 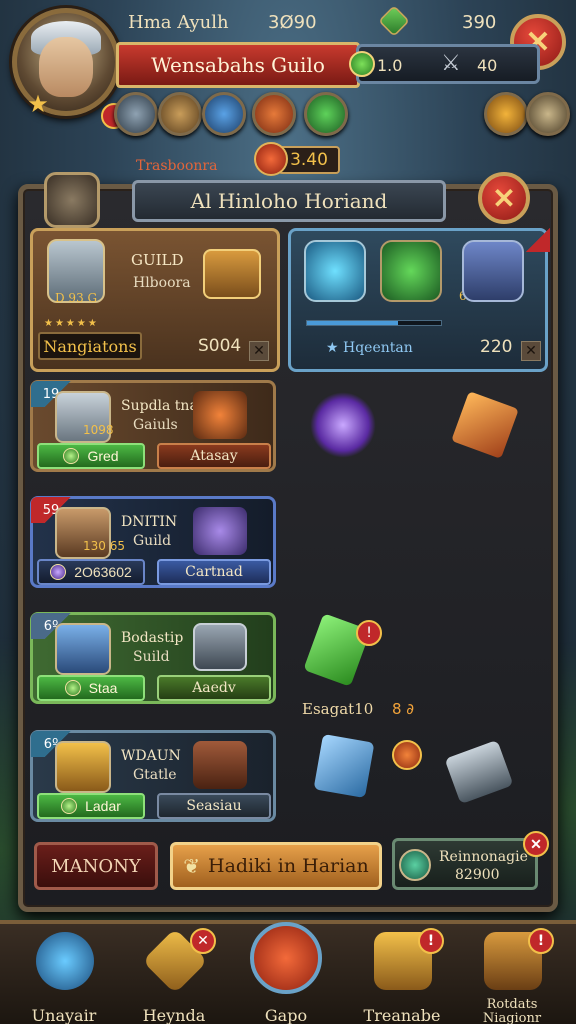 What do you see at coordinates (487, 65) in the screenshot?
I see `resource-value-2: 40` at bounding box center [487, 65].